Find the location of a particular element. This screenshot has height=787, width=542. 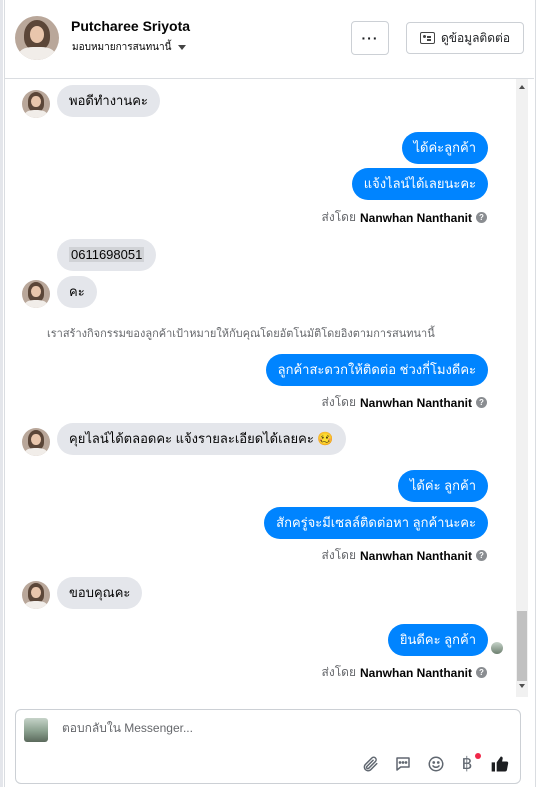

smiley-icon is located at coordinates (436, 764).